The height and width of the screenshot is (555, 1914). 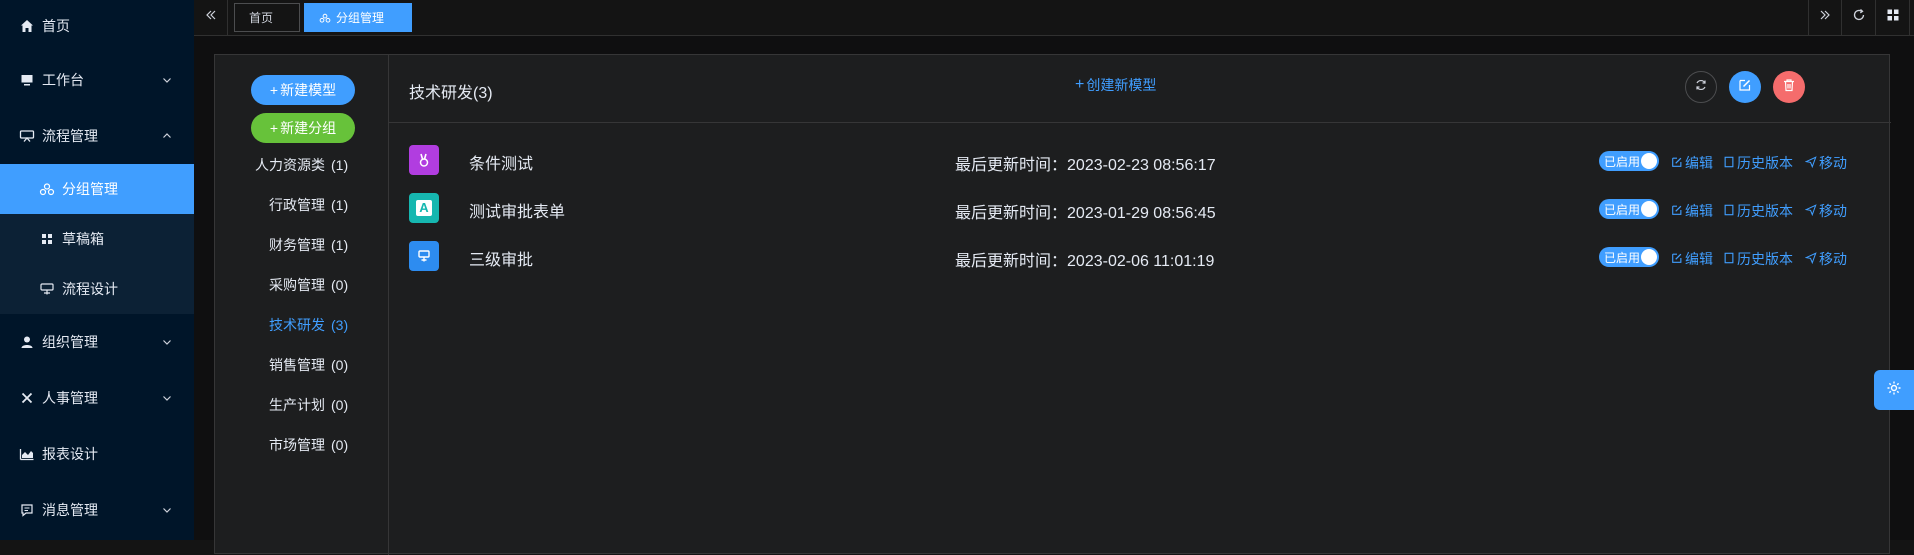 I want to click on group-item: 人力资源类 (1), so click(x=302, y=165).